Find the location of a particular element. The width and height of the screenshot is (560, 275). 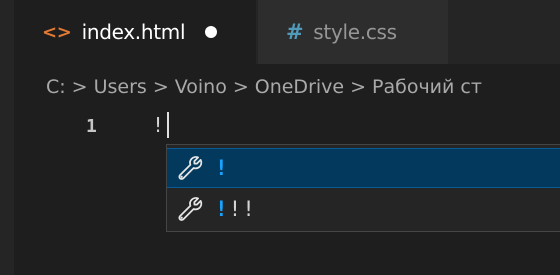

code-line: ! is located at coordinates (161, 125).